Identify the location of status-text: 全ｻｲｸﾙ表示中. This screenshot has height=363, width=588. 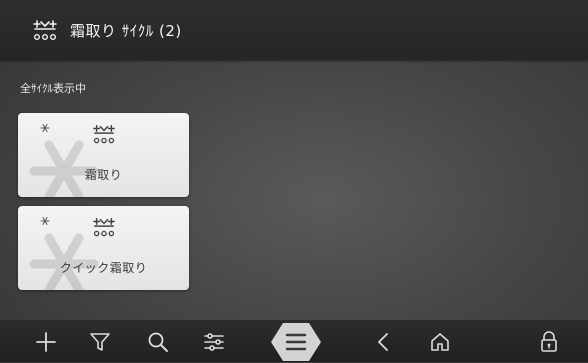
(53, 88).